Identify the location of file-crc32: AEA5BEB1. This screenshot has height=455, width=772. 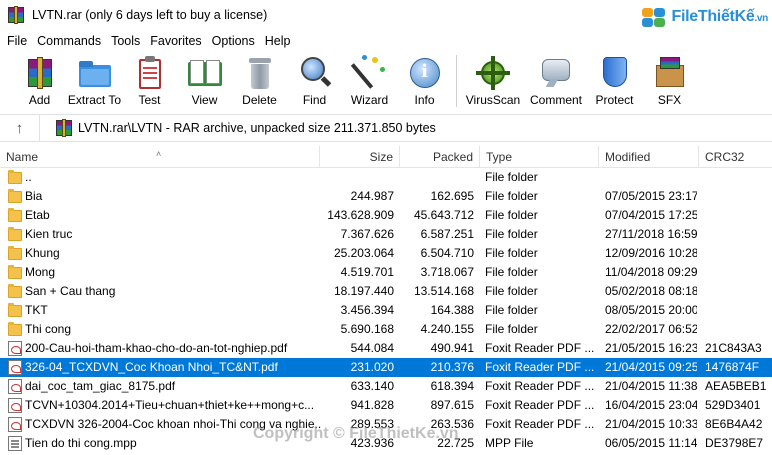
(736, 386).